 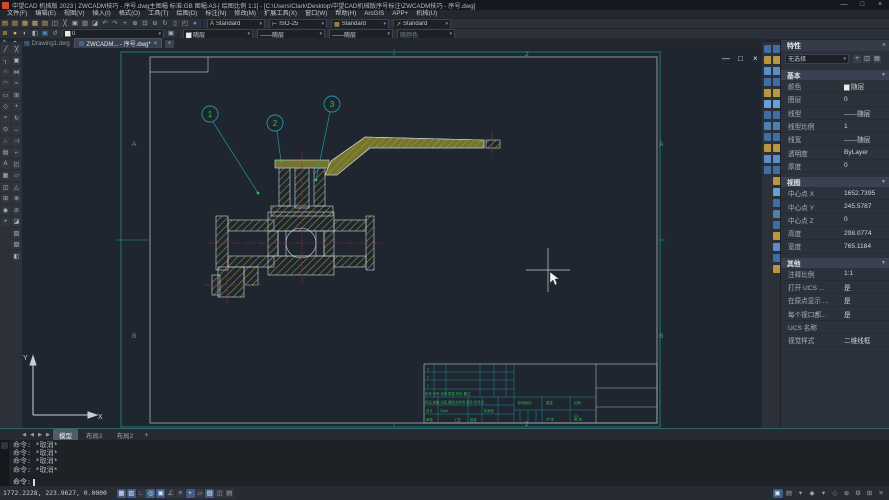 What do you see at coordinates (170, 44) in the screenshot?
I see `new-tab-button: +` at bounding box center [170, 44].